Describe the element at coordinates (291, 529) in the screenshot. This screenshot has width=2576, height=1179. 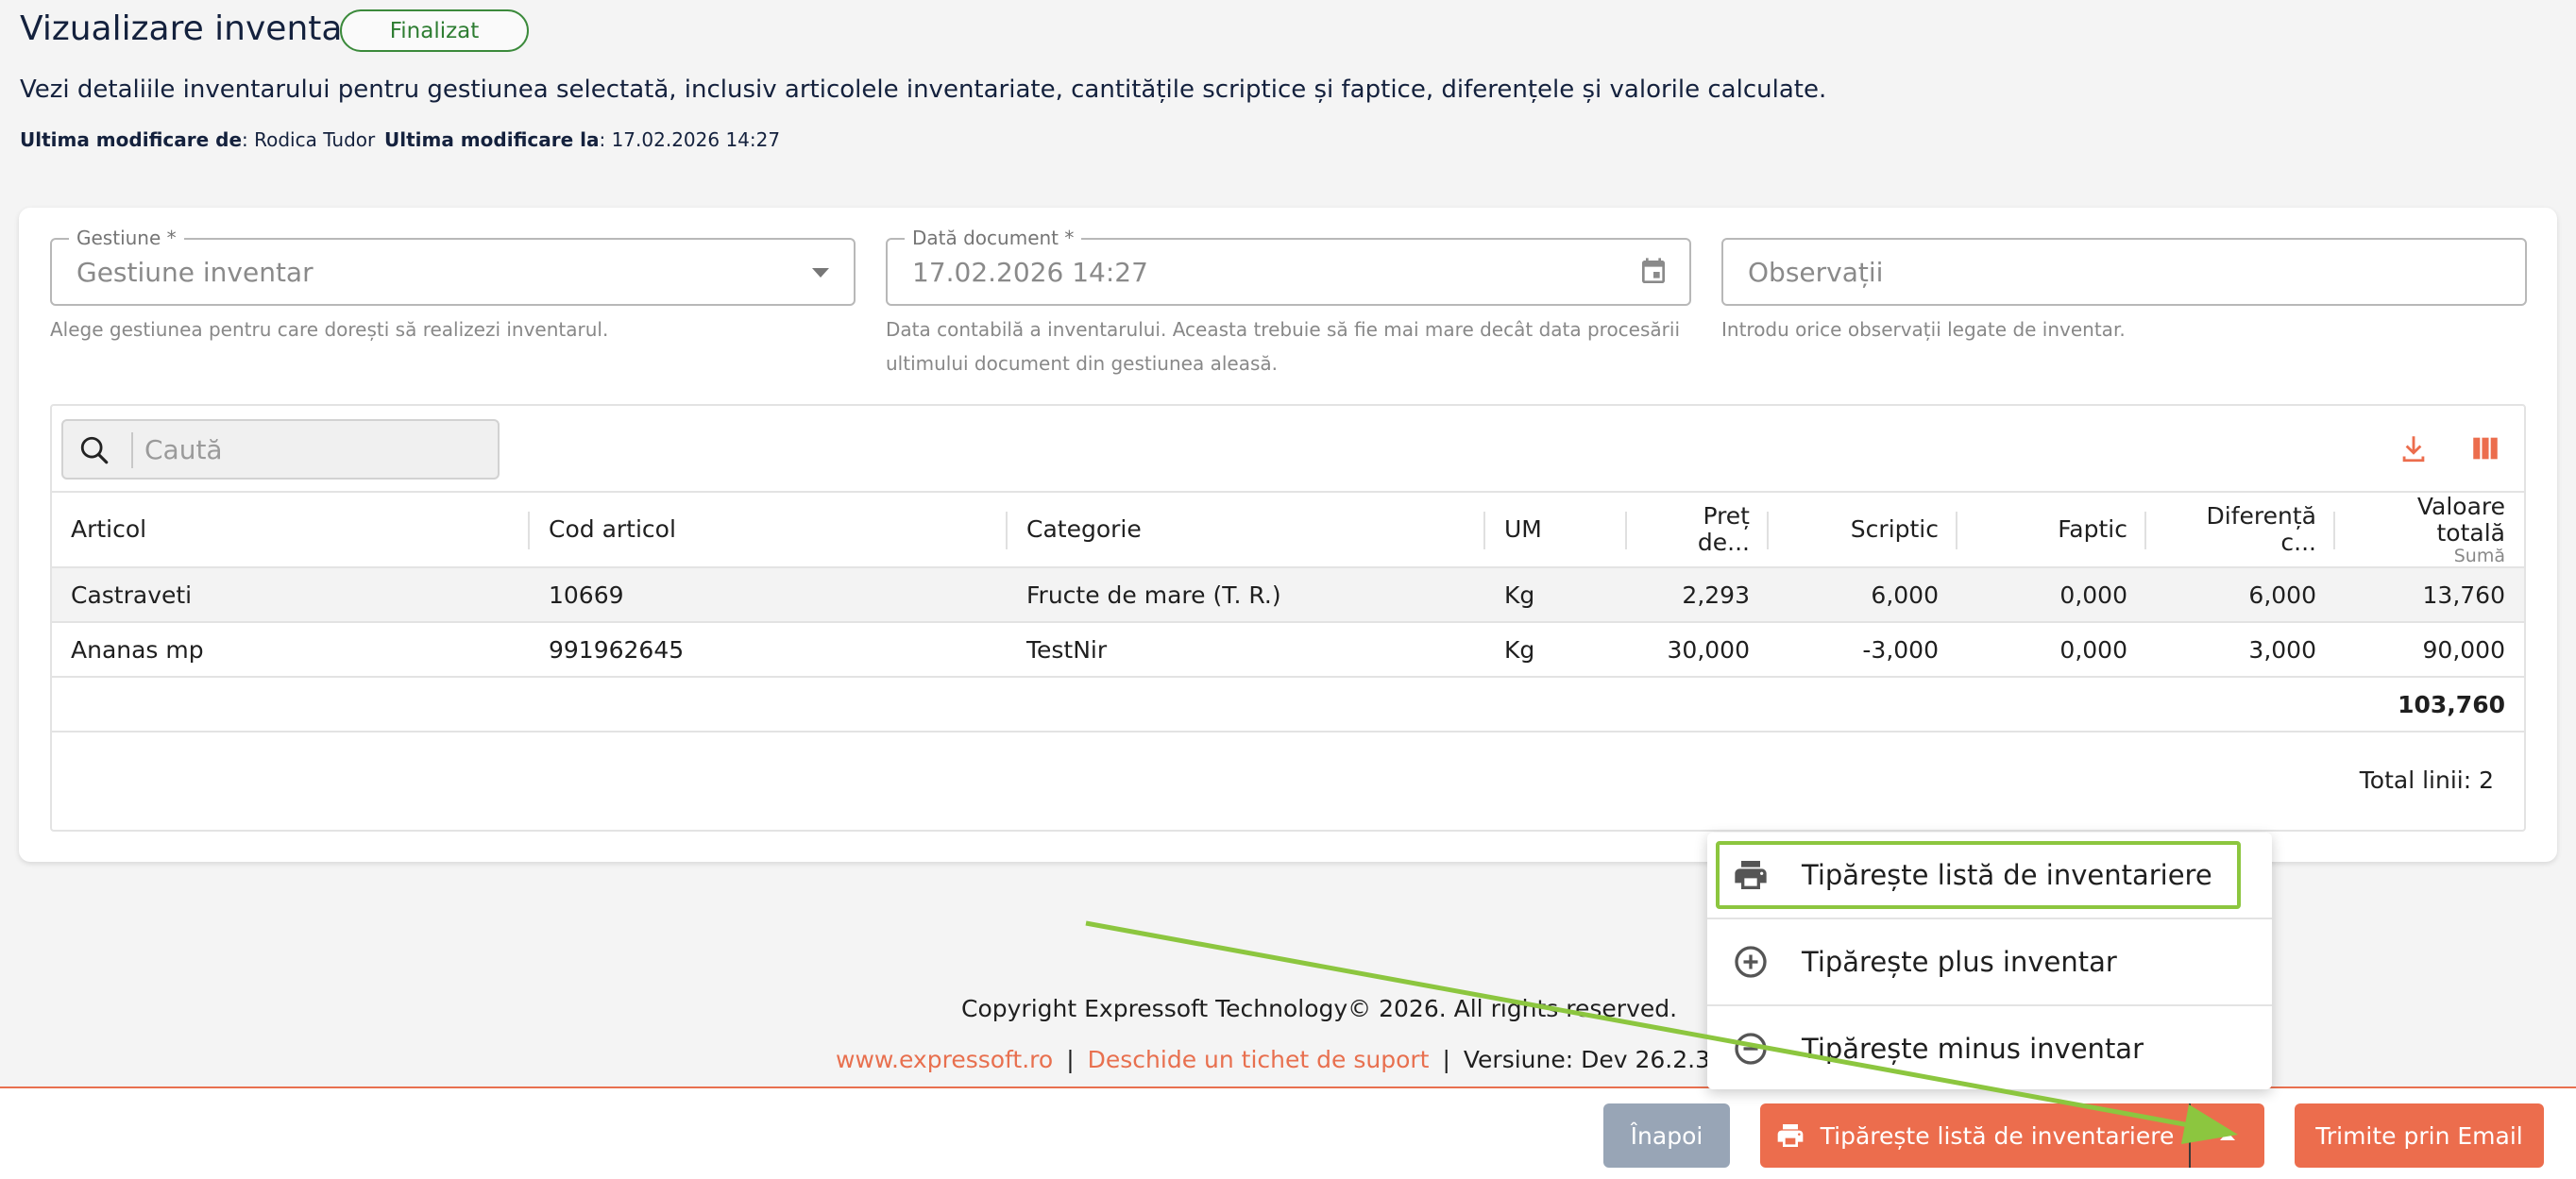
I see `column-header: Articol` at that location.